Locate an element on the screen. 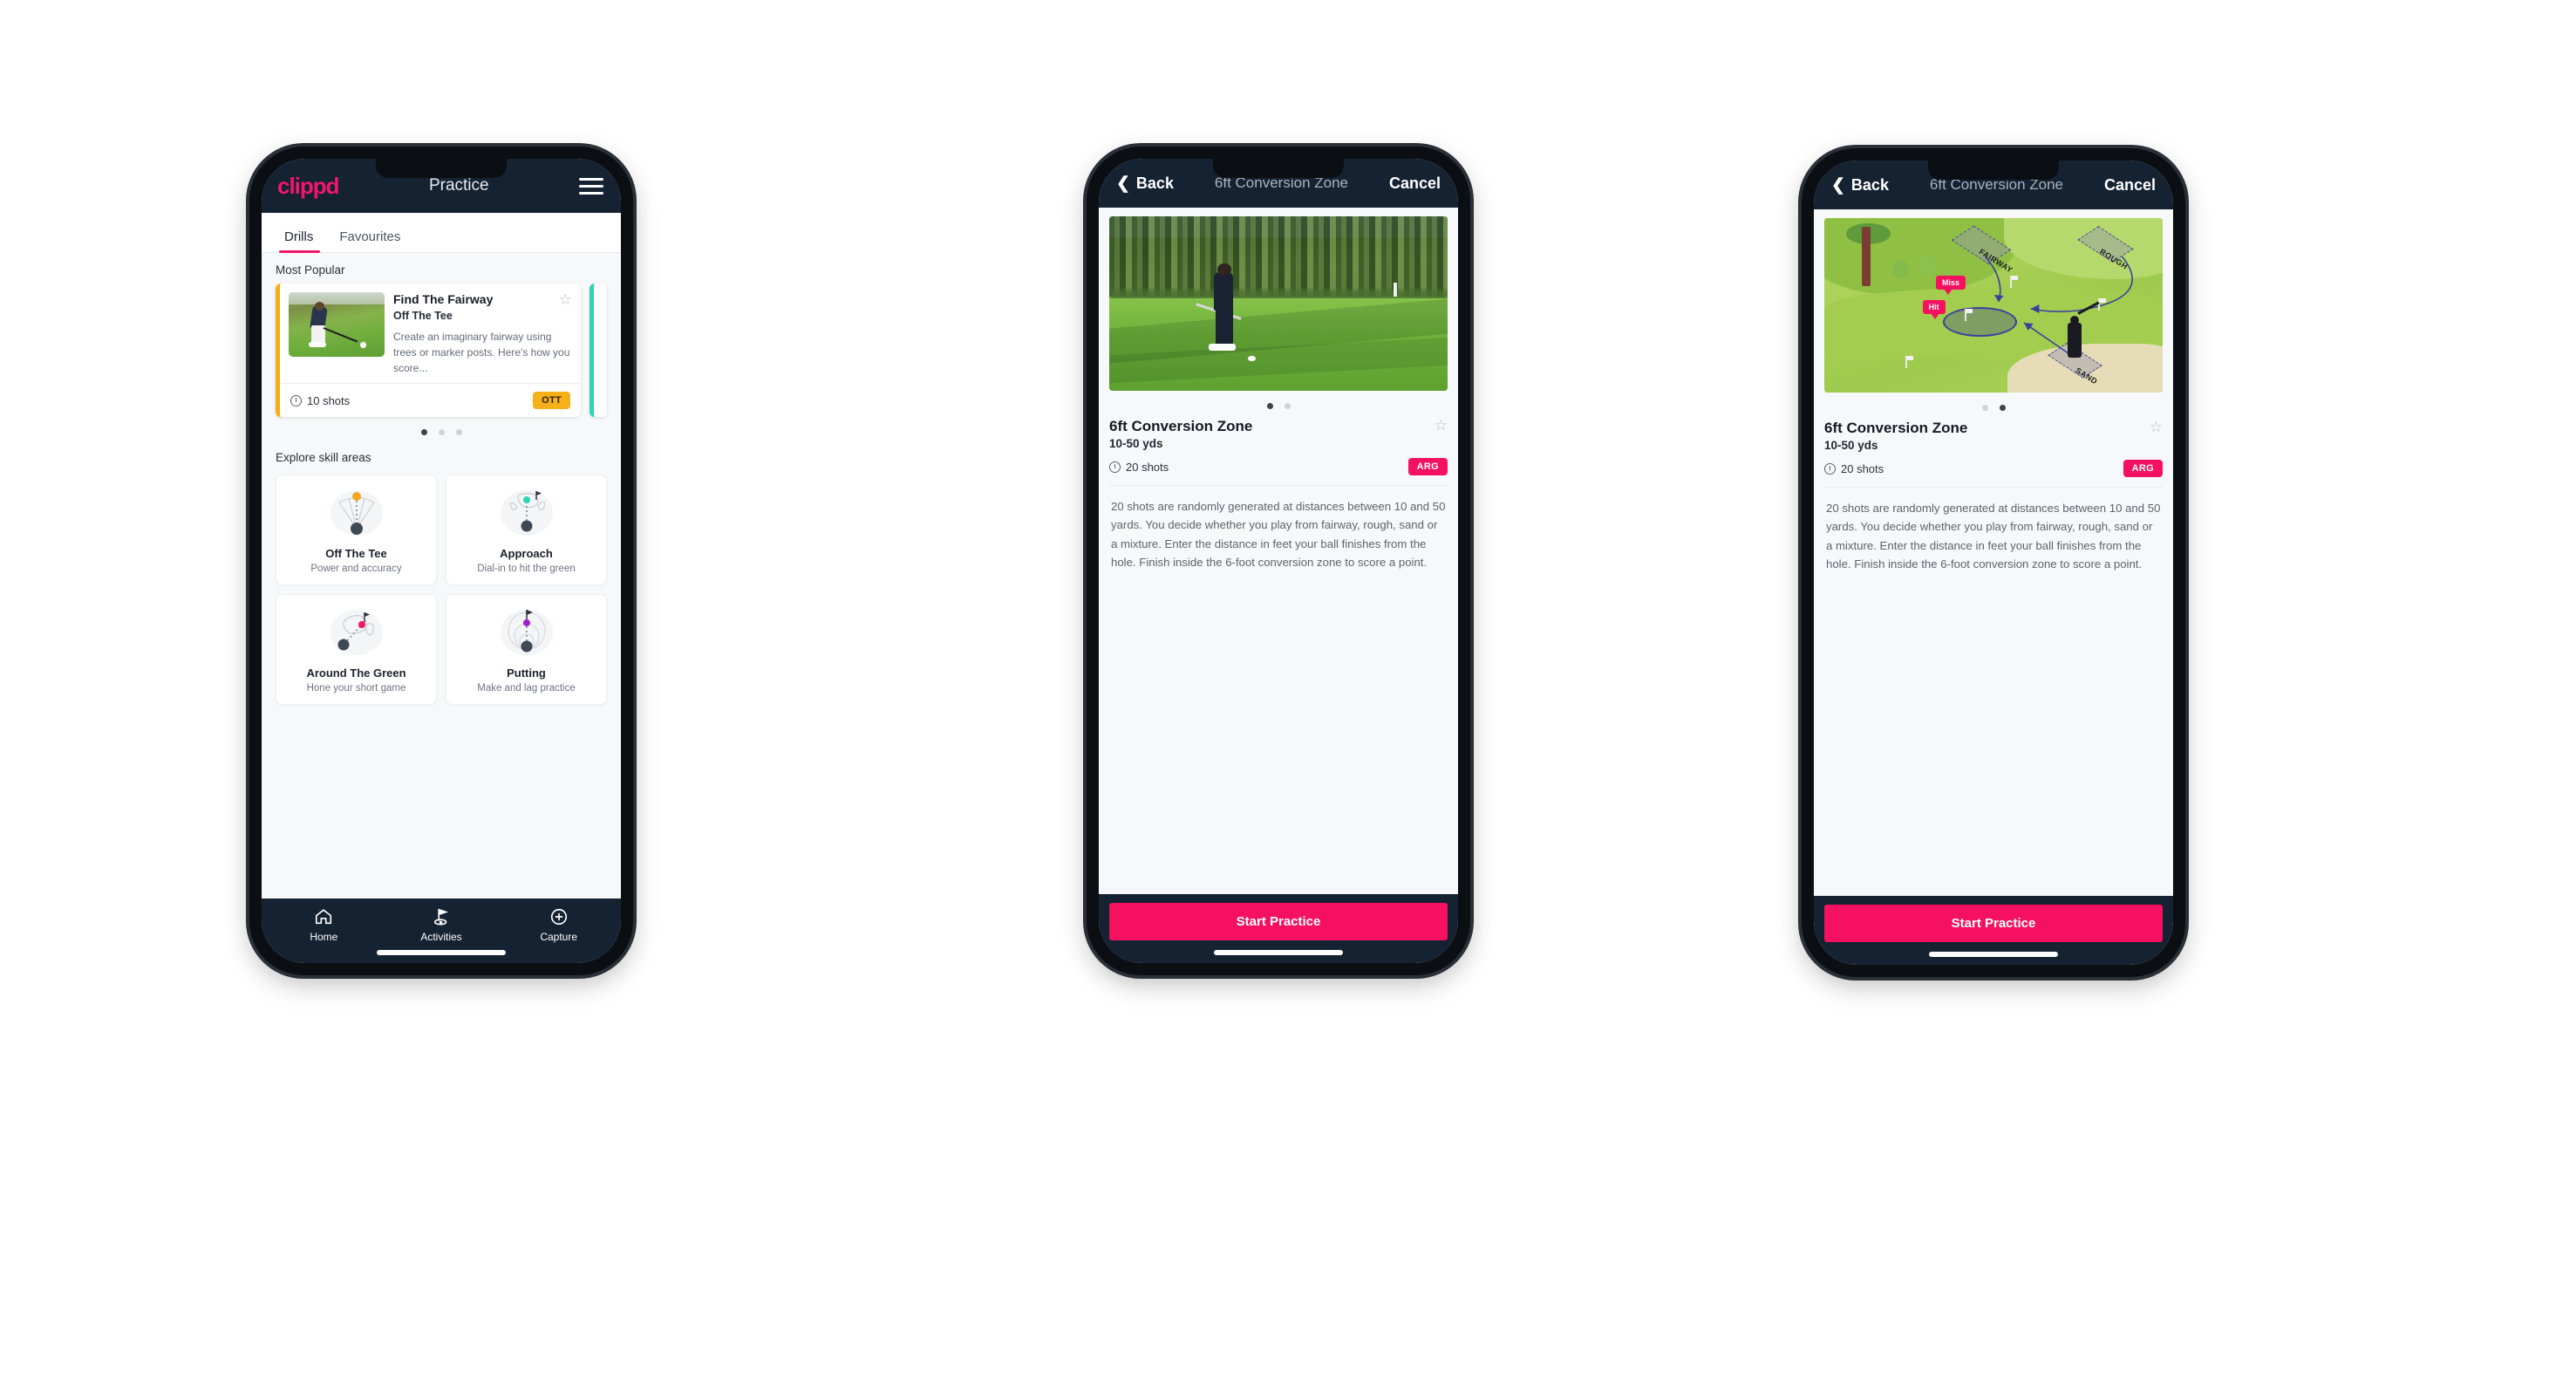  skill-desc: Make and lag practice is located at coordinates (527, 689).